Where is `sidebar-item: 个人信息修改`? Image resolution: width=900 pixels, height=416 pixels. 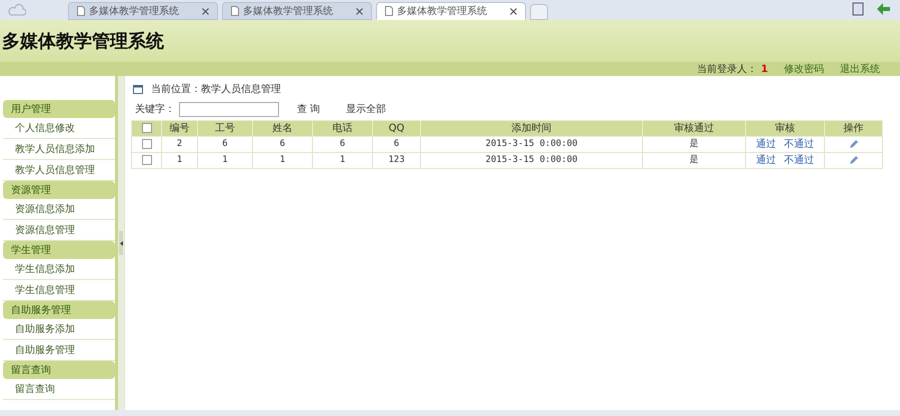
sidebar-item: 个人信息修改 is located at coordinates (59, 128).